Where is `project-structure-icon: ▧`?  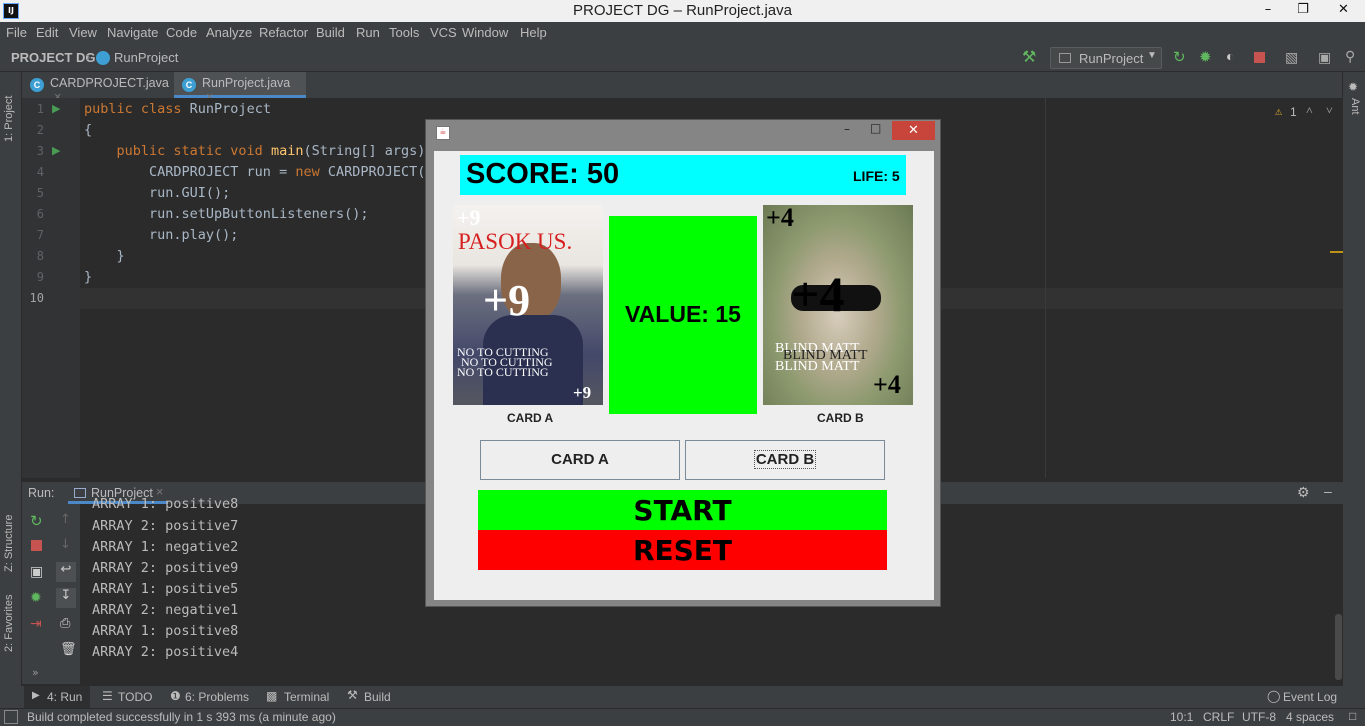 project-structure-icon: ▧ is located at coordinates (1291, 57).